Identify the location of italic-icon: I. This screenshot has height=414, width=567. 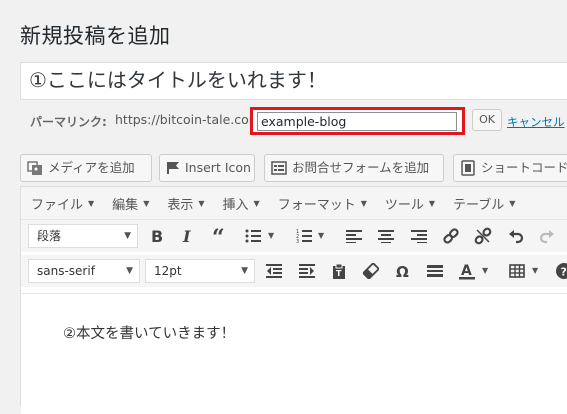
(188, 236).